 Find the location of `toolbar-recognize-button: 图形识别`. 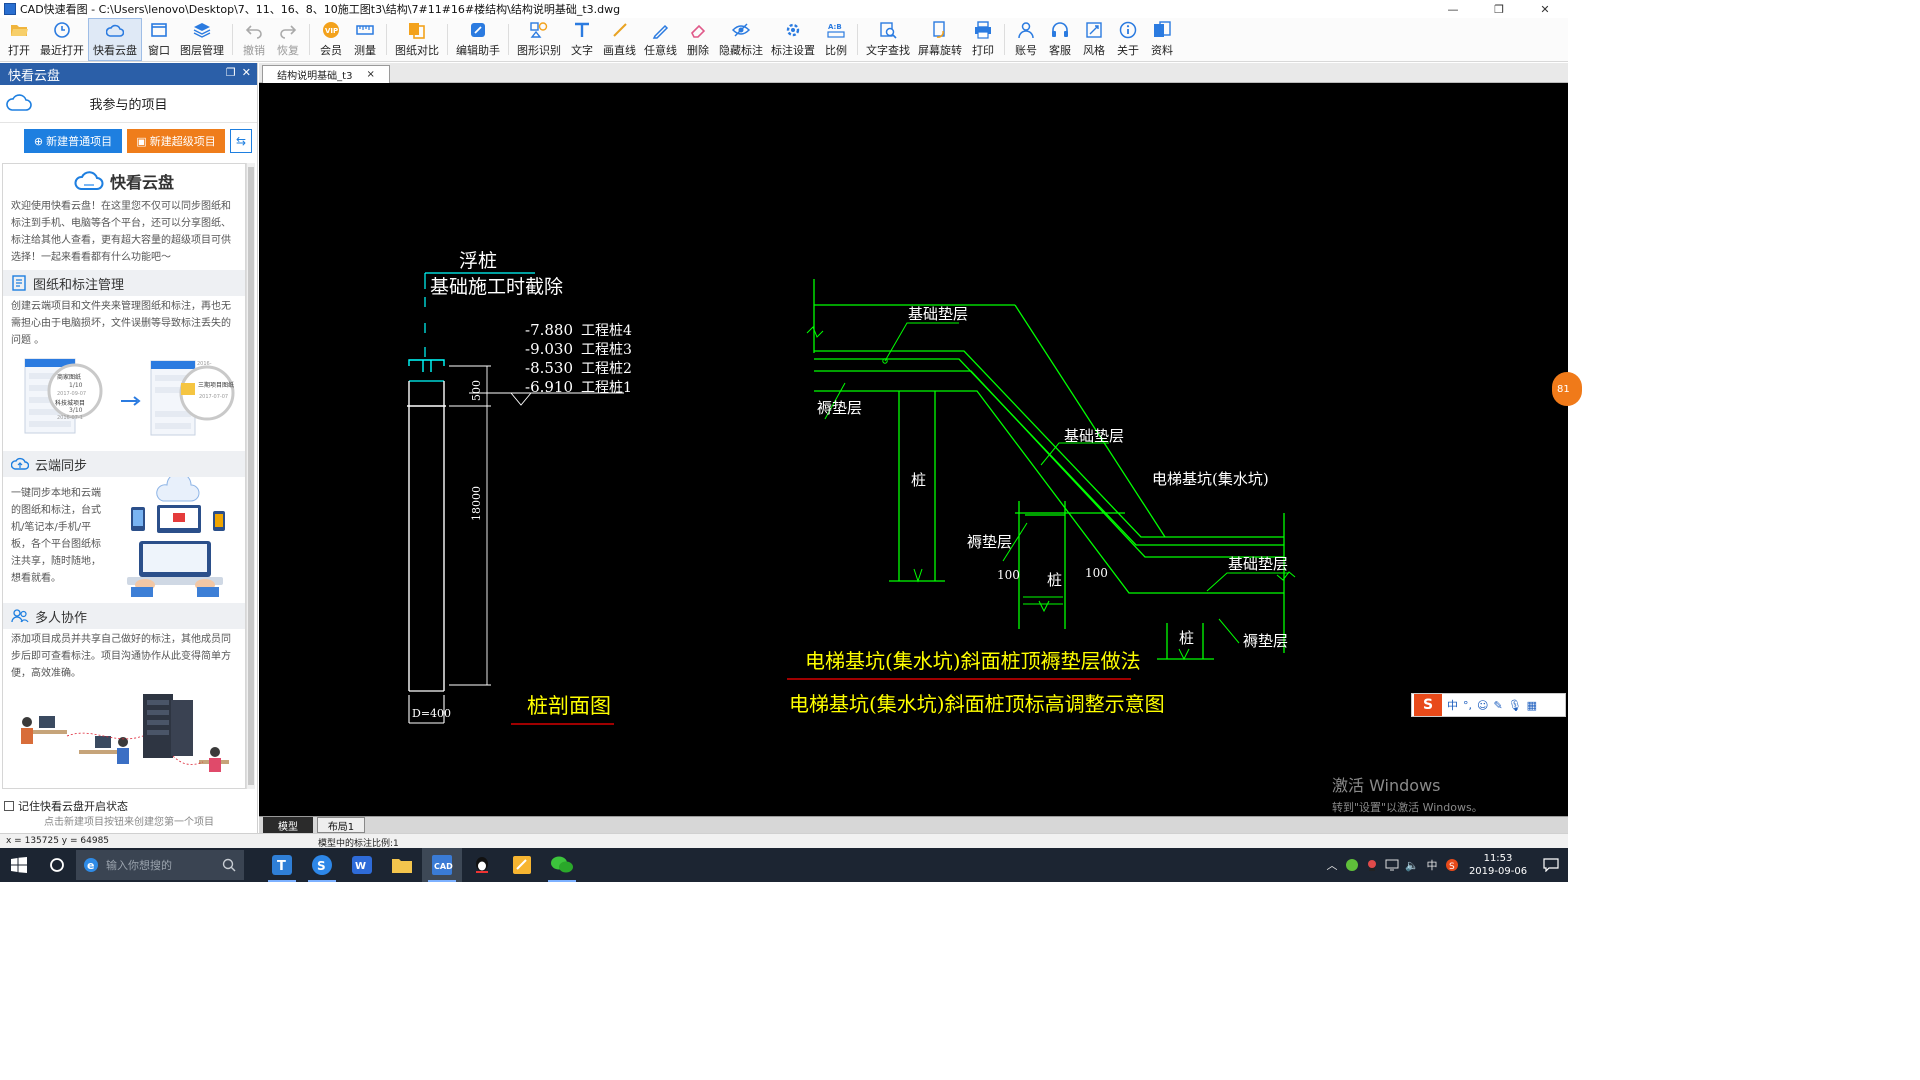

toolbar-recognize-button: 图形识别 is located at coordinates (539, 39).